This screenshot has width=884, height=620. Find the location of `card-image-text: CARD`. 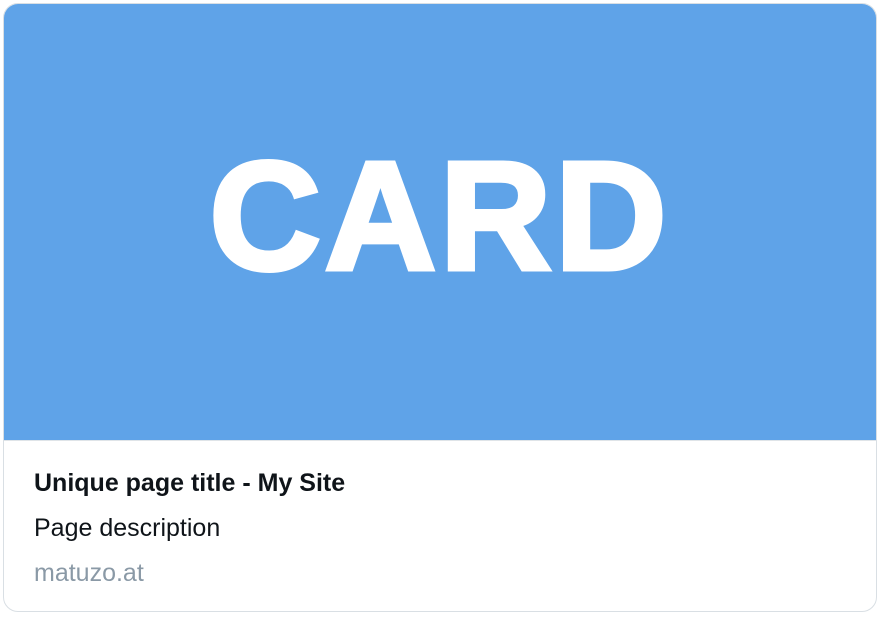

card-image-text: CARD is located at coordinates (439, 216).